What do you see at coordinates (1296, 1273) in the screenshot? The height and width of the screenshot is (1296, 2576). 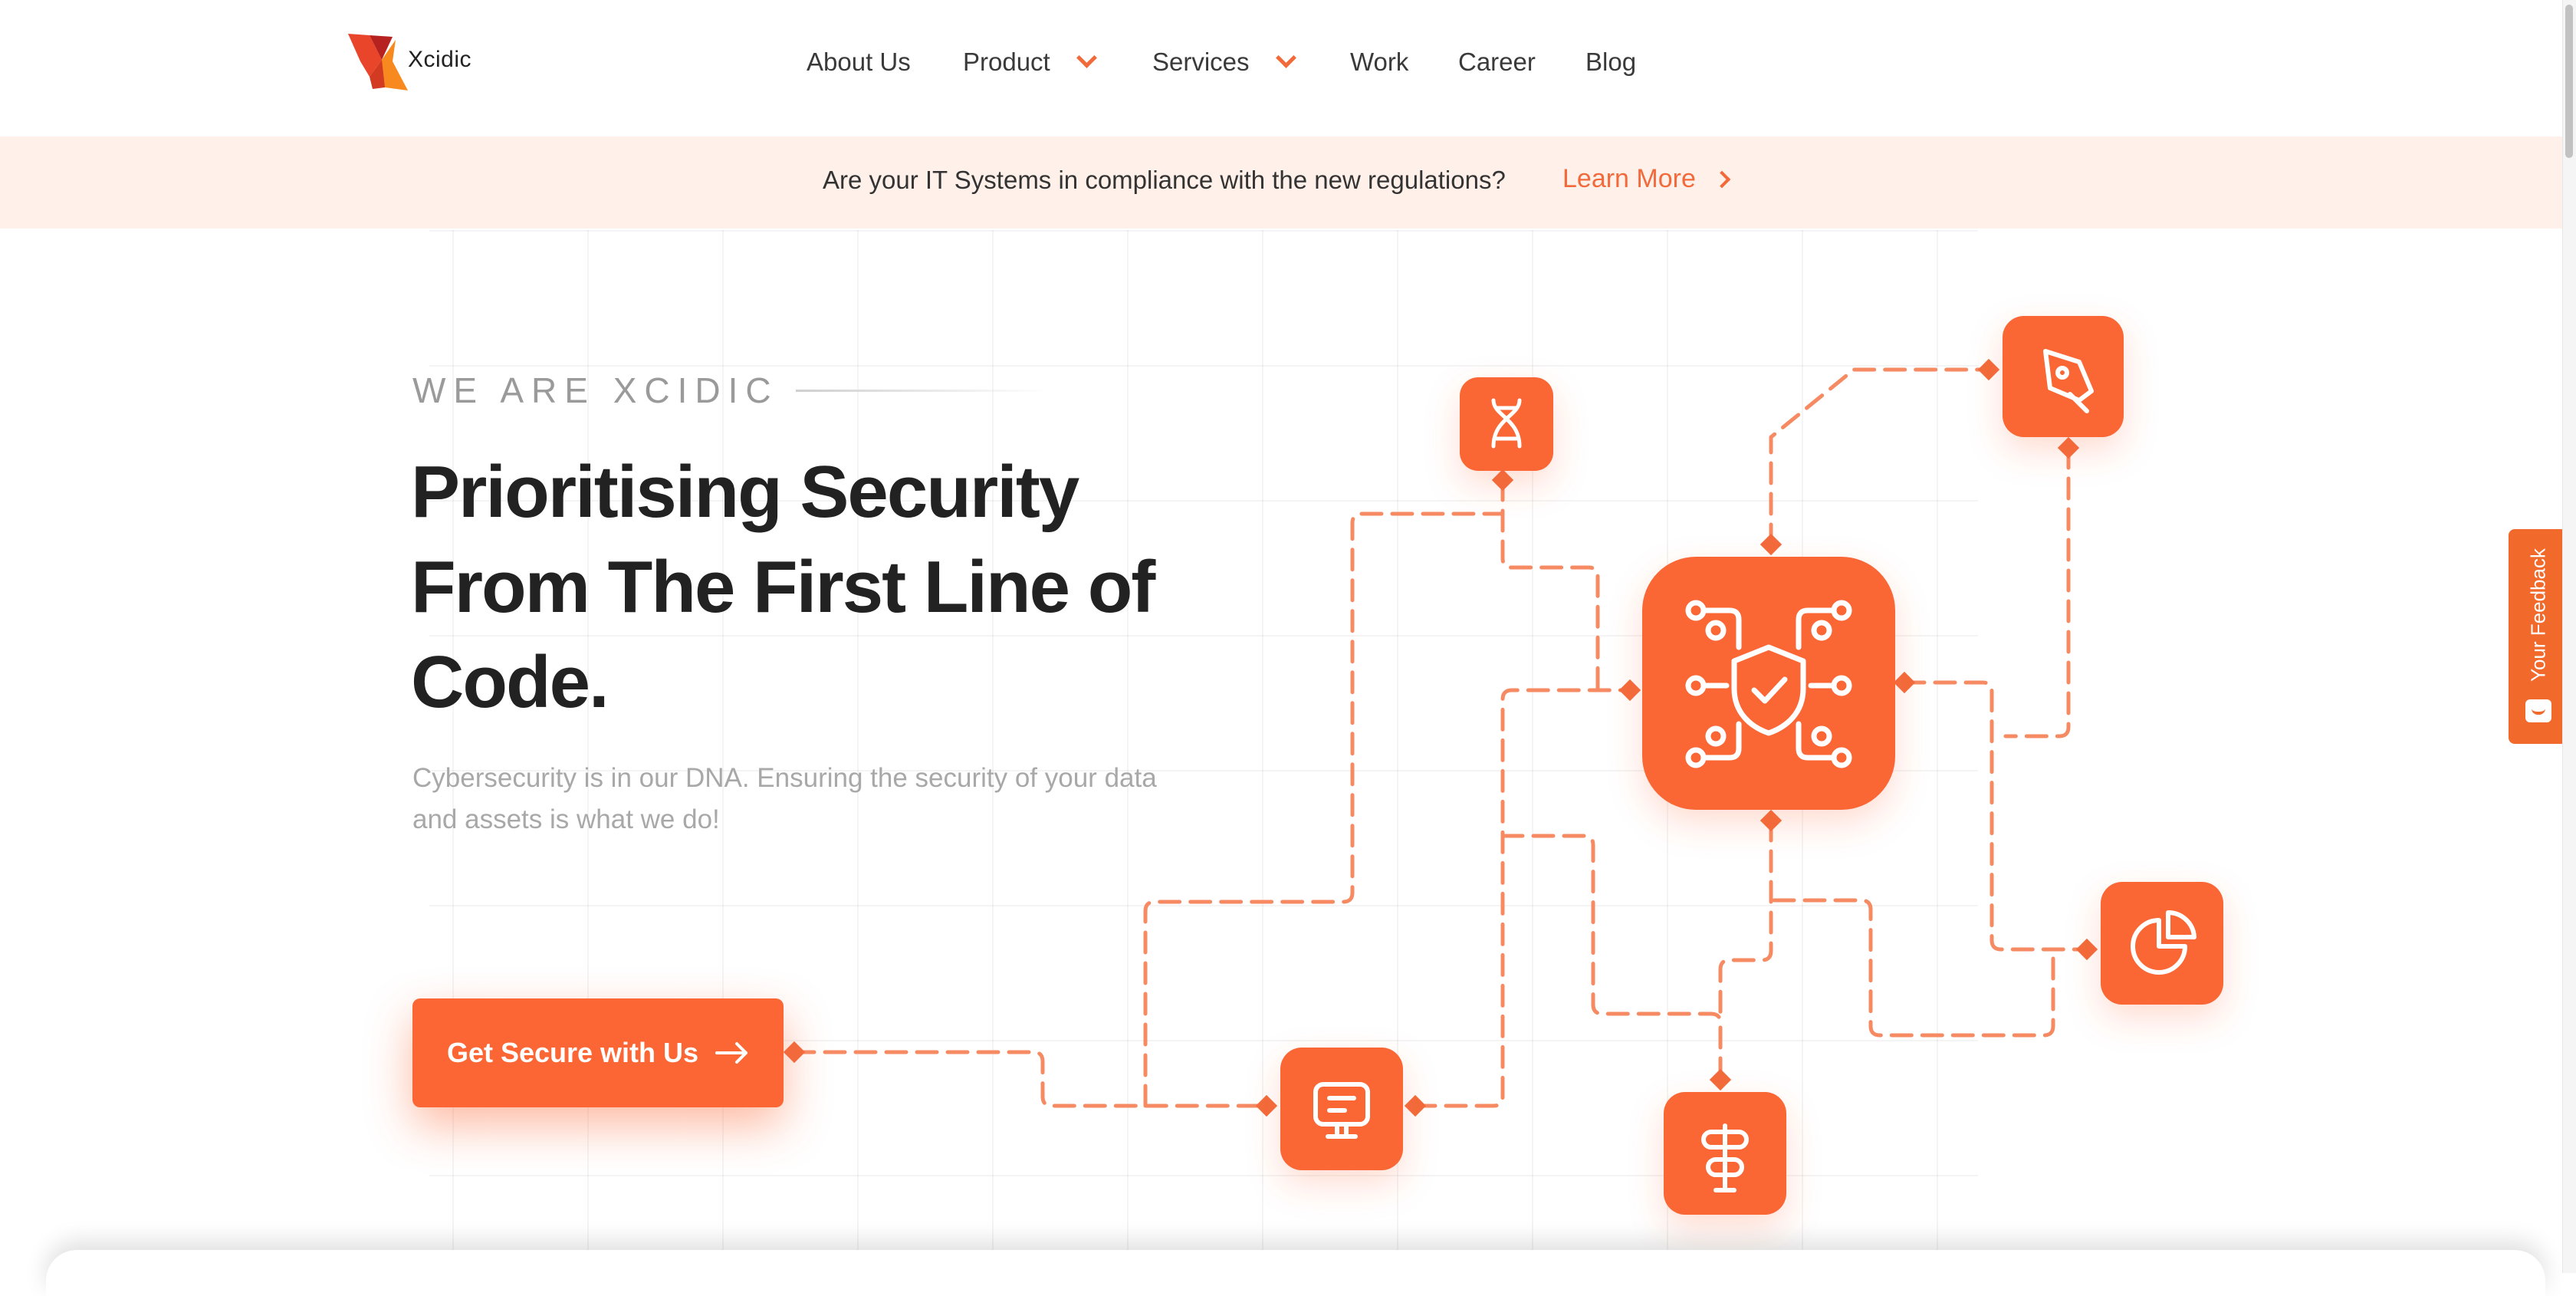 I see `content-card-edge` at bounding box center [1296, 1273].